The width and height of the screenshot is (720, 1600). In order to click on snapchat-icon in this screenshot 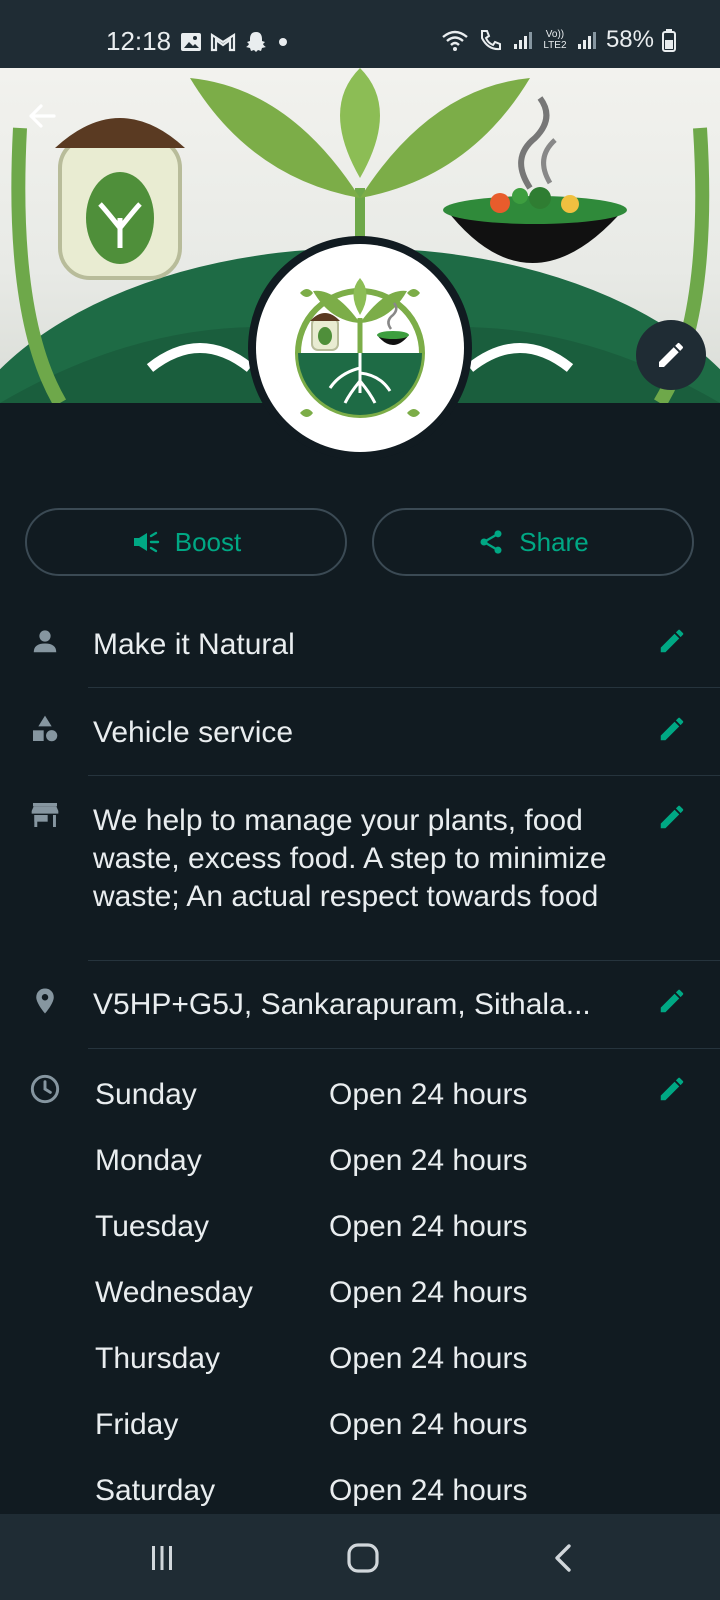, I will do `click(256, 42)`.